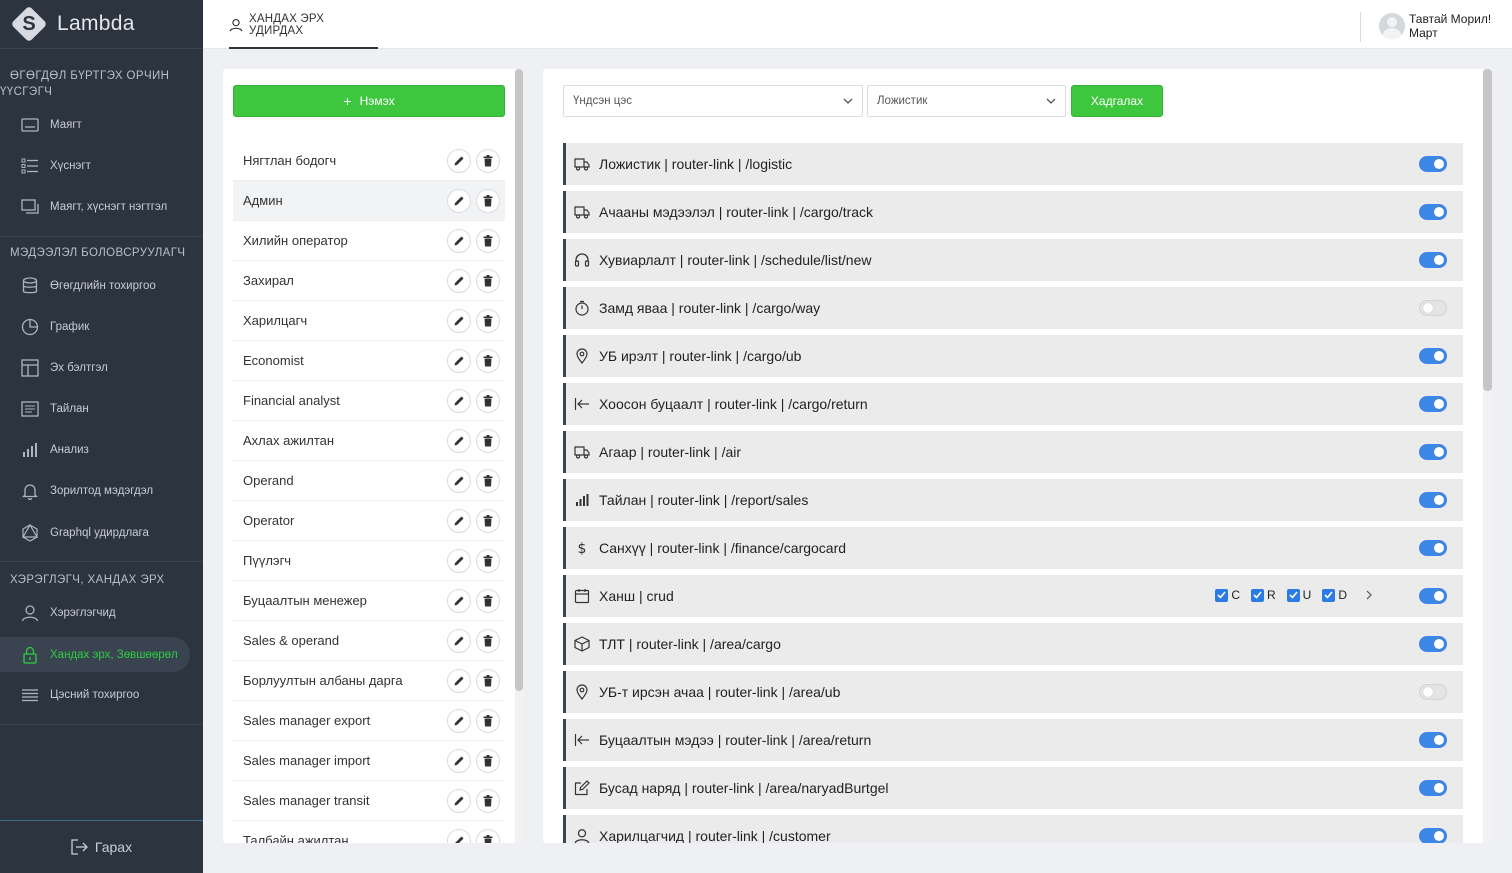  I want to click on roles-scrollbar-thumb, so click(519, 380).